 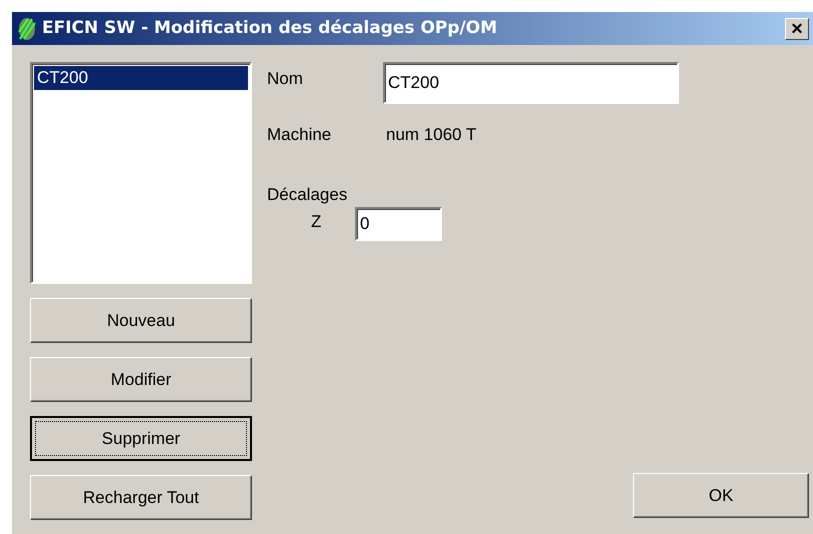 I want to click on action-button: Supprimer, so click(x=141, y=438).